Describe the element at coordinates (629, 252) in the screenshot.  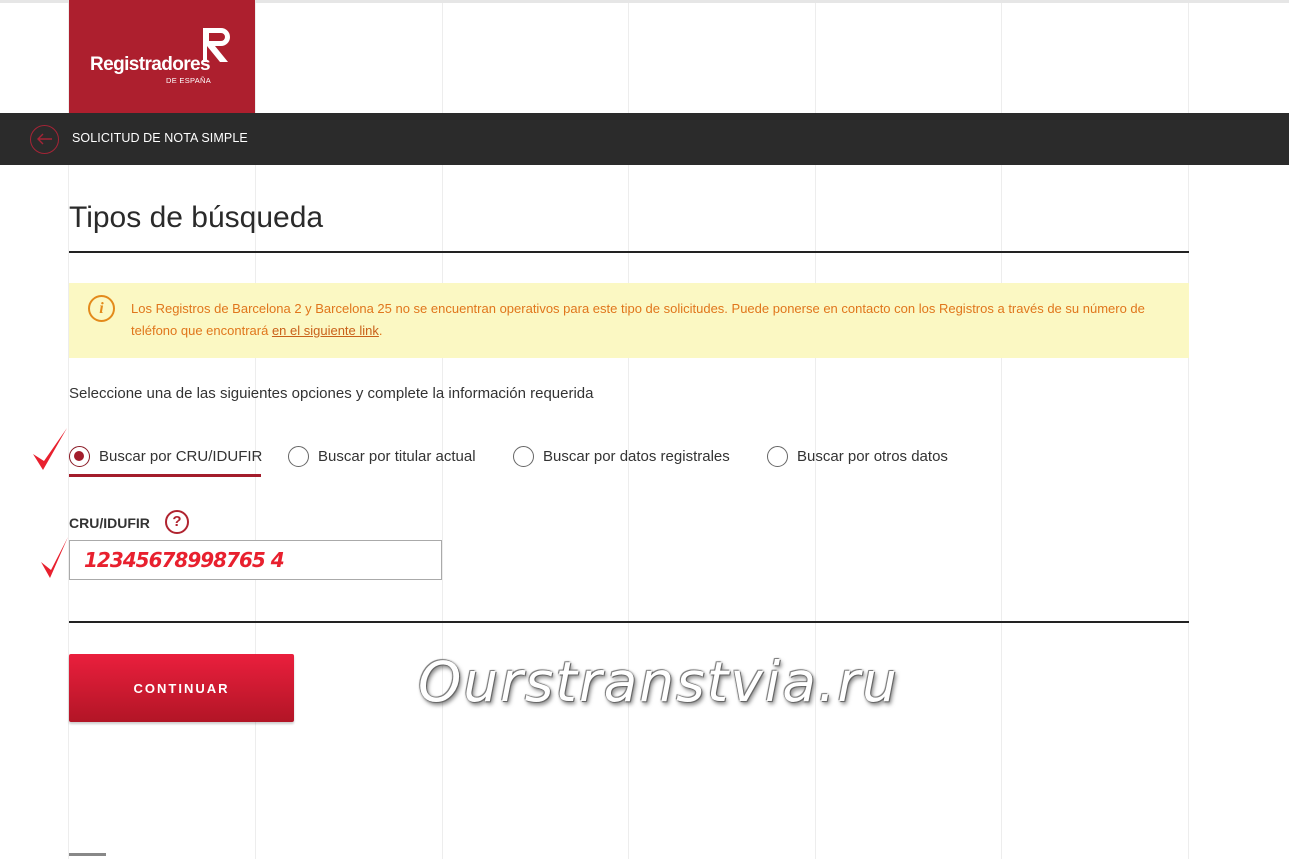
I see `title-divider` at that location.